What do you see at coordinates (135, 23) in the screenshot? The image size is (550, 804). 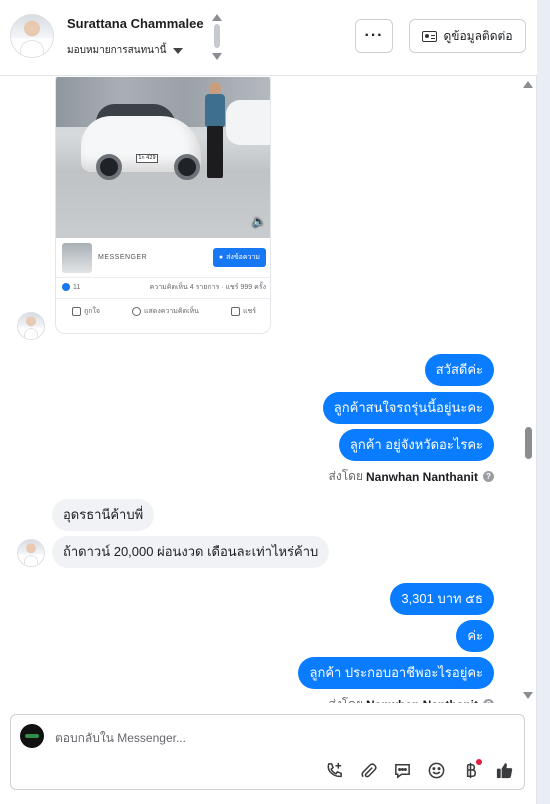 I see `contact-name: Surattana Chammalee` at bounding box center [135, 23].